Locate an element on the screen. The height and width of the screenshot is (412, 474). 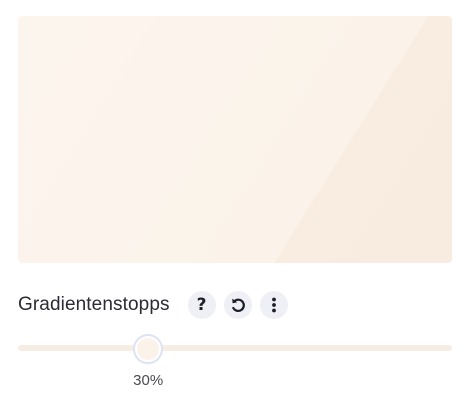
reset-button is located at coordinates (237, 305).